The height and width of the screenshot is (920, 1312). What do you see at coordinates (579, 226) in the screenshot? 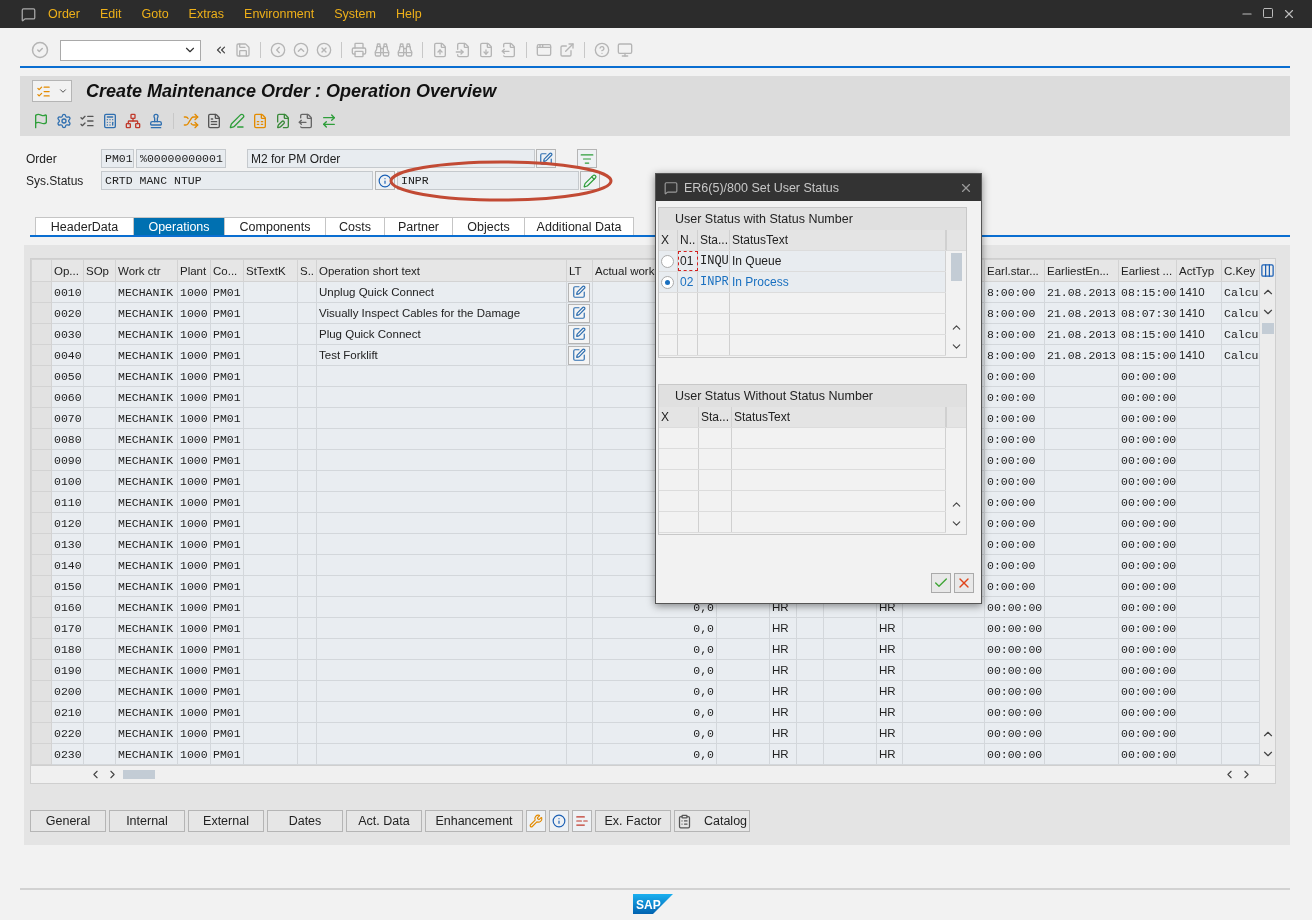
I see `tab: Additional Data` at bounding box center [579, 226].